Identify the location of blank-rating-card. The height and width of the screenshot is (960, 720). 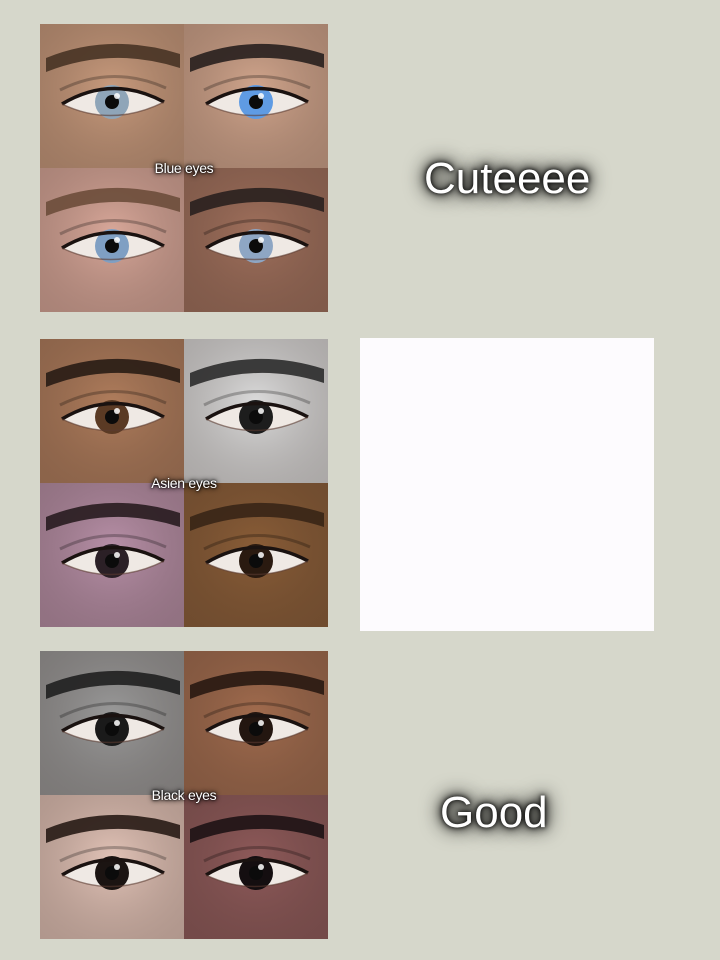
(507, 484).